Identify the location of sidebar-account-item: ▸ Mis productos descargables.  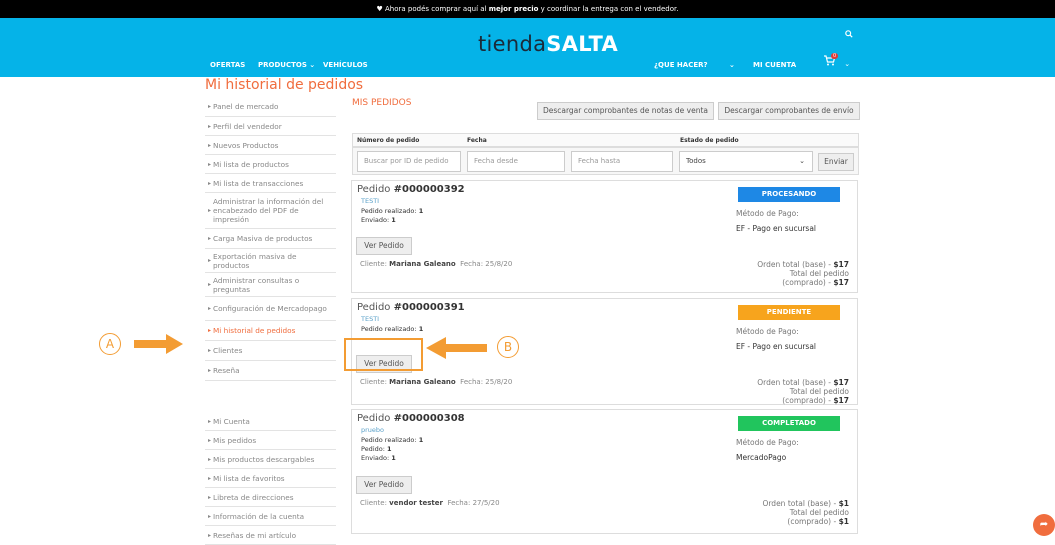
(270, 459).